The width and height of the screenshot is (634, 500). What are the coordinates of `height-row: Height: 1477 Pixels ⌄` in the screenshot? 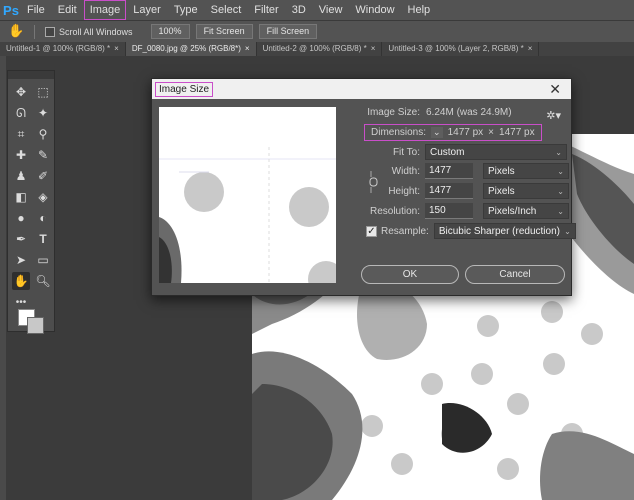 It's located at (462, 191).